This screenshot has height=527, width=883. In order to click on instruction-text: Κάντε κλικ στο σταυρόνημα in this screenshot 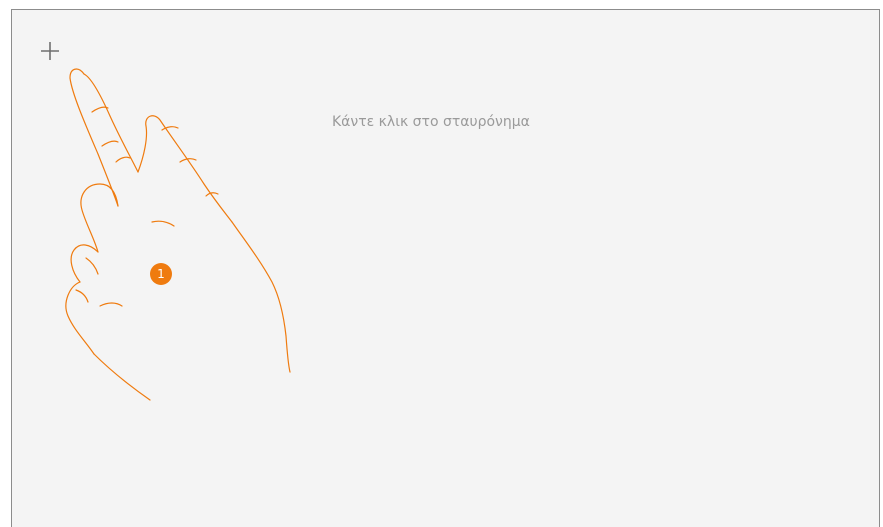, I will do `click(431, 122)`.